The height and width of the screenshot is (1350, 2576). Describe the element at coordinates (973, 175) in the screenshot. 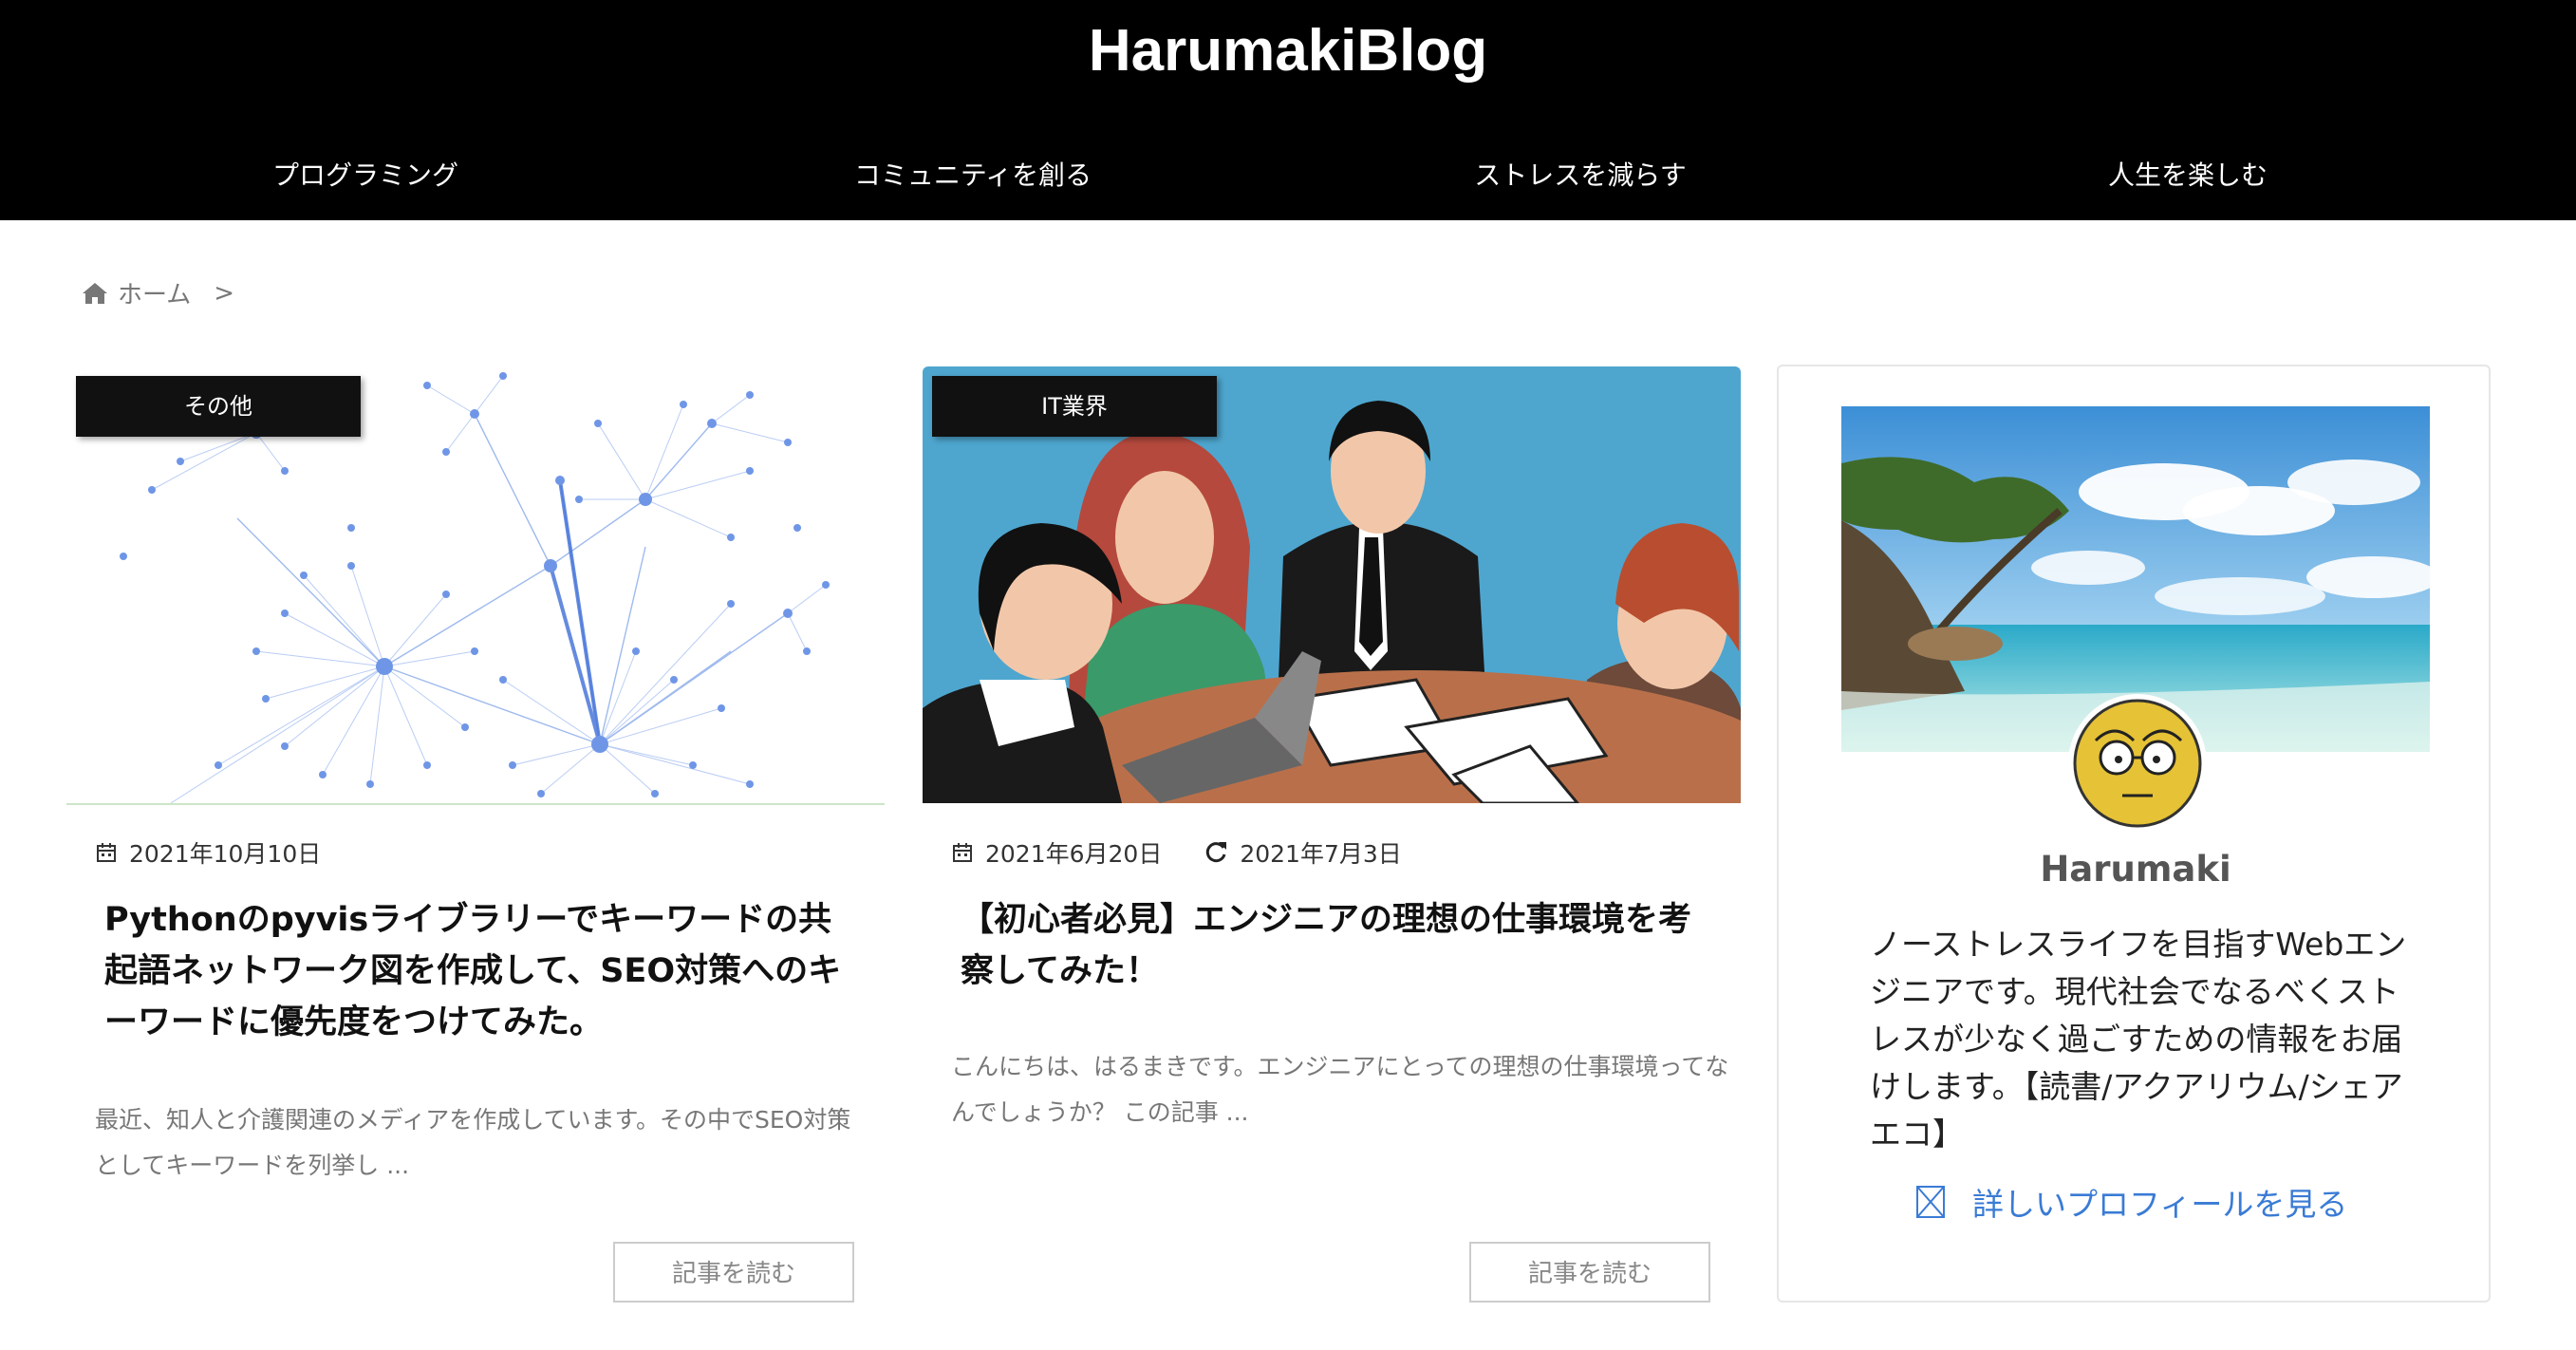

I see `nav-item-community: コミュニティを創る` at that location.